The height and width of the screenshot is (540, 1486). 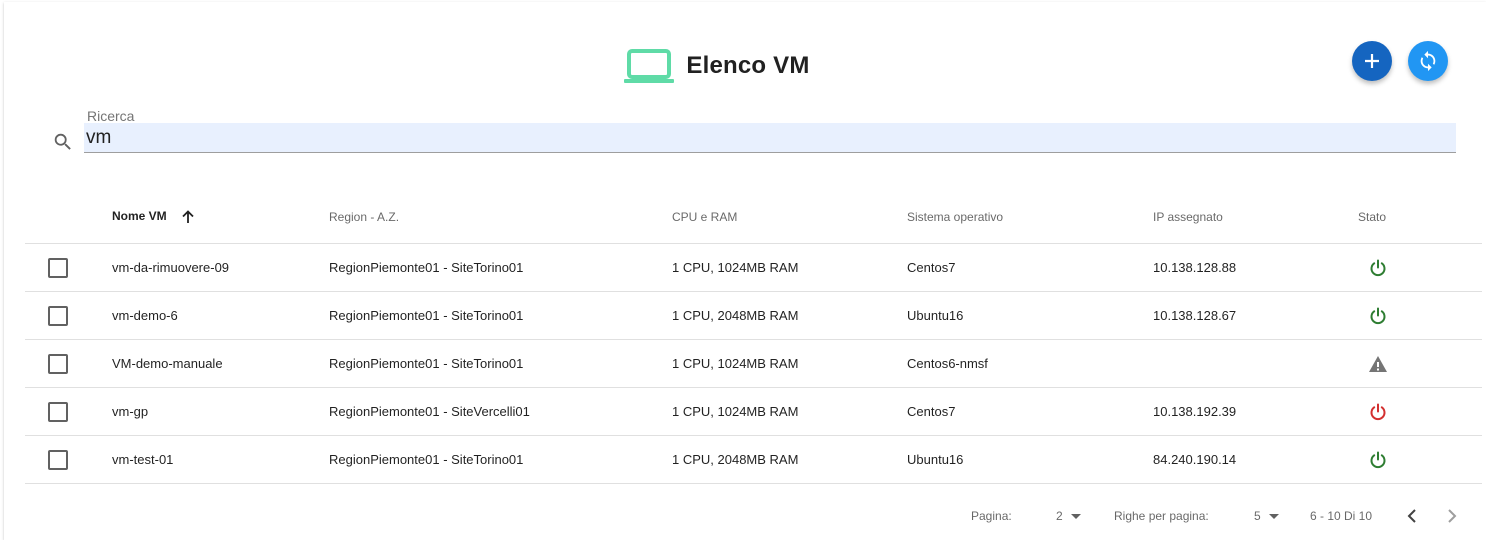 I want to click on search-input, so click(x=770, y=138).